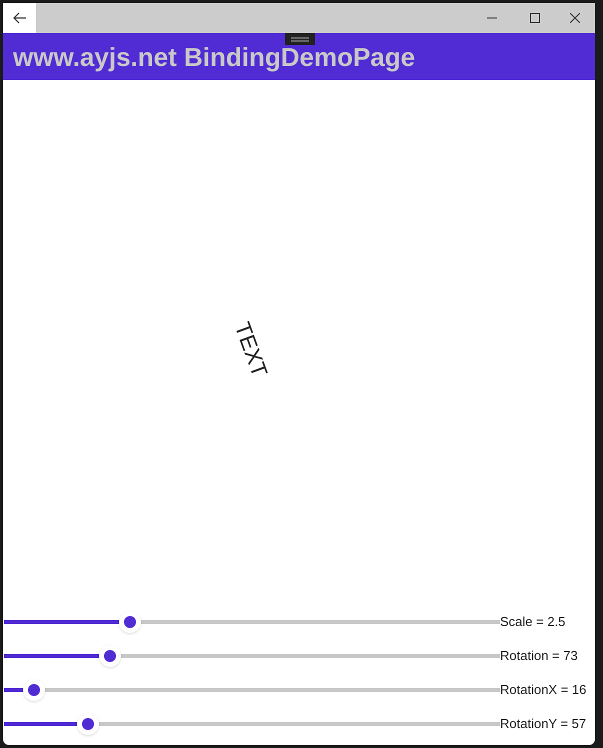 Image resolution: width=603 pixels, height=748 pixels. I want to click on slider-label: RotationY = 57, so click(543, 724).